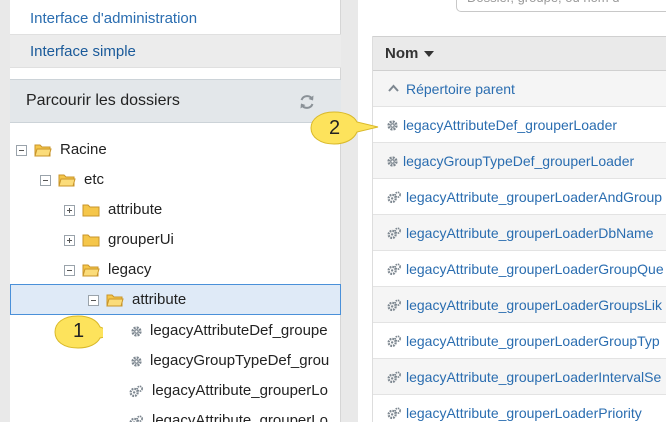 The width and height of the screenshot is (666, 422). I want to click on table-row: legacyAttribute_grouperLoaderAndGroup, so click(519, 197).